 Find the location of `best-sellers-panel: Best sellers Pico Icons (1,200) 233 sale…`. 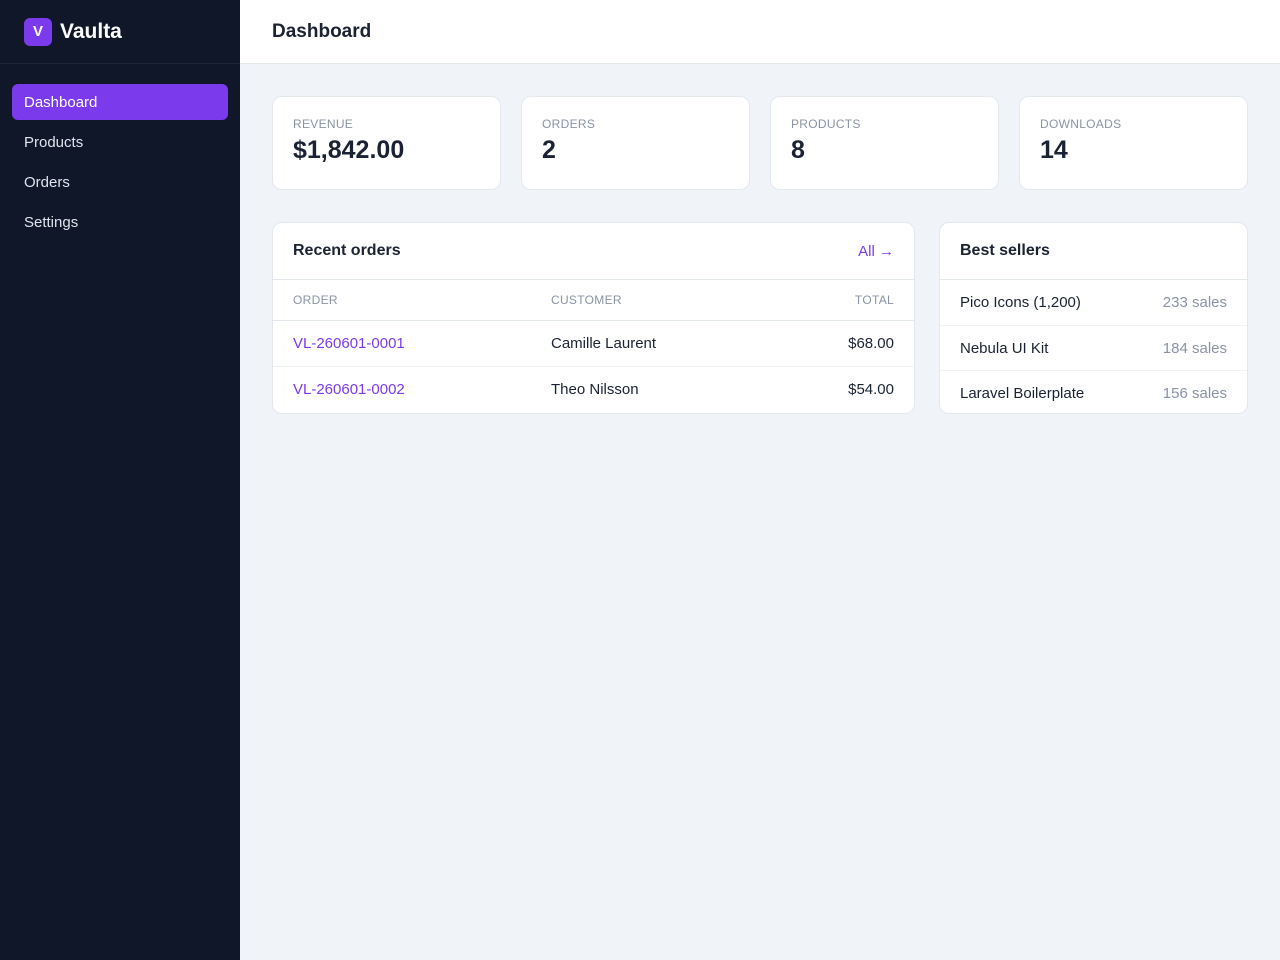

best-sellers-panel: Best sellers Pico Icons (1,200) 233 sale… is located at coordinates (1093, 318).